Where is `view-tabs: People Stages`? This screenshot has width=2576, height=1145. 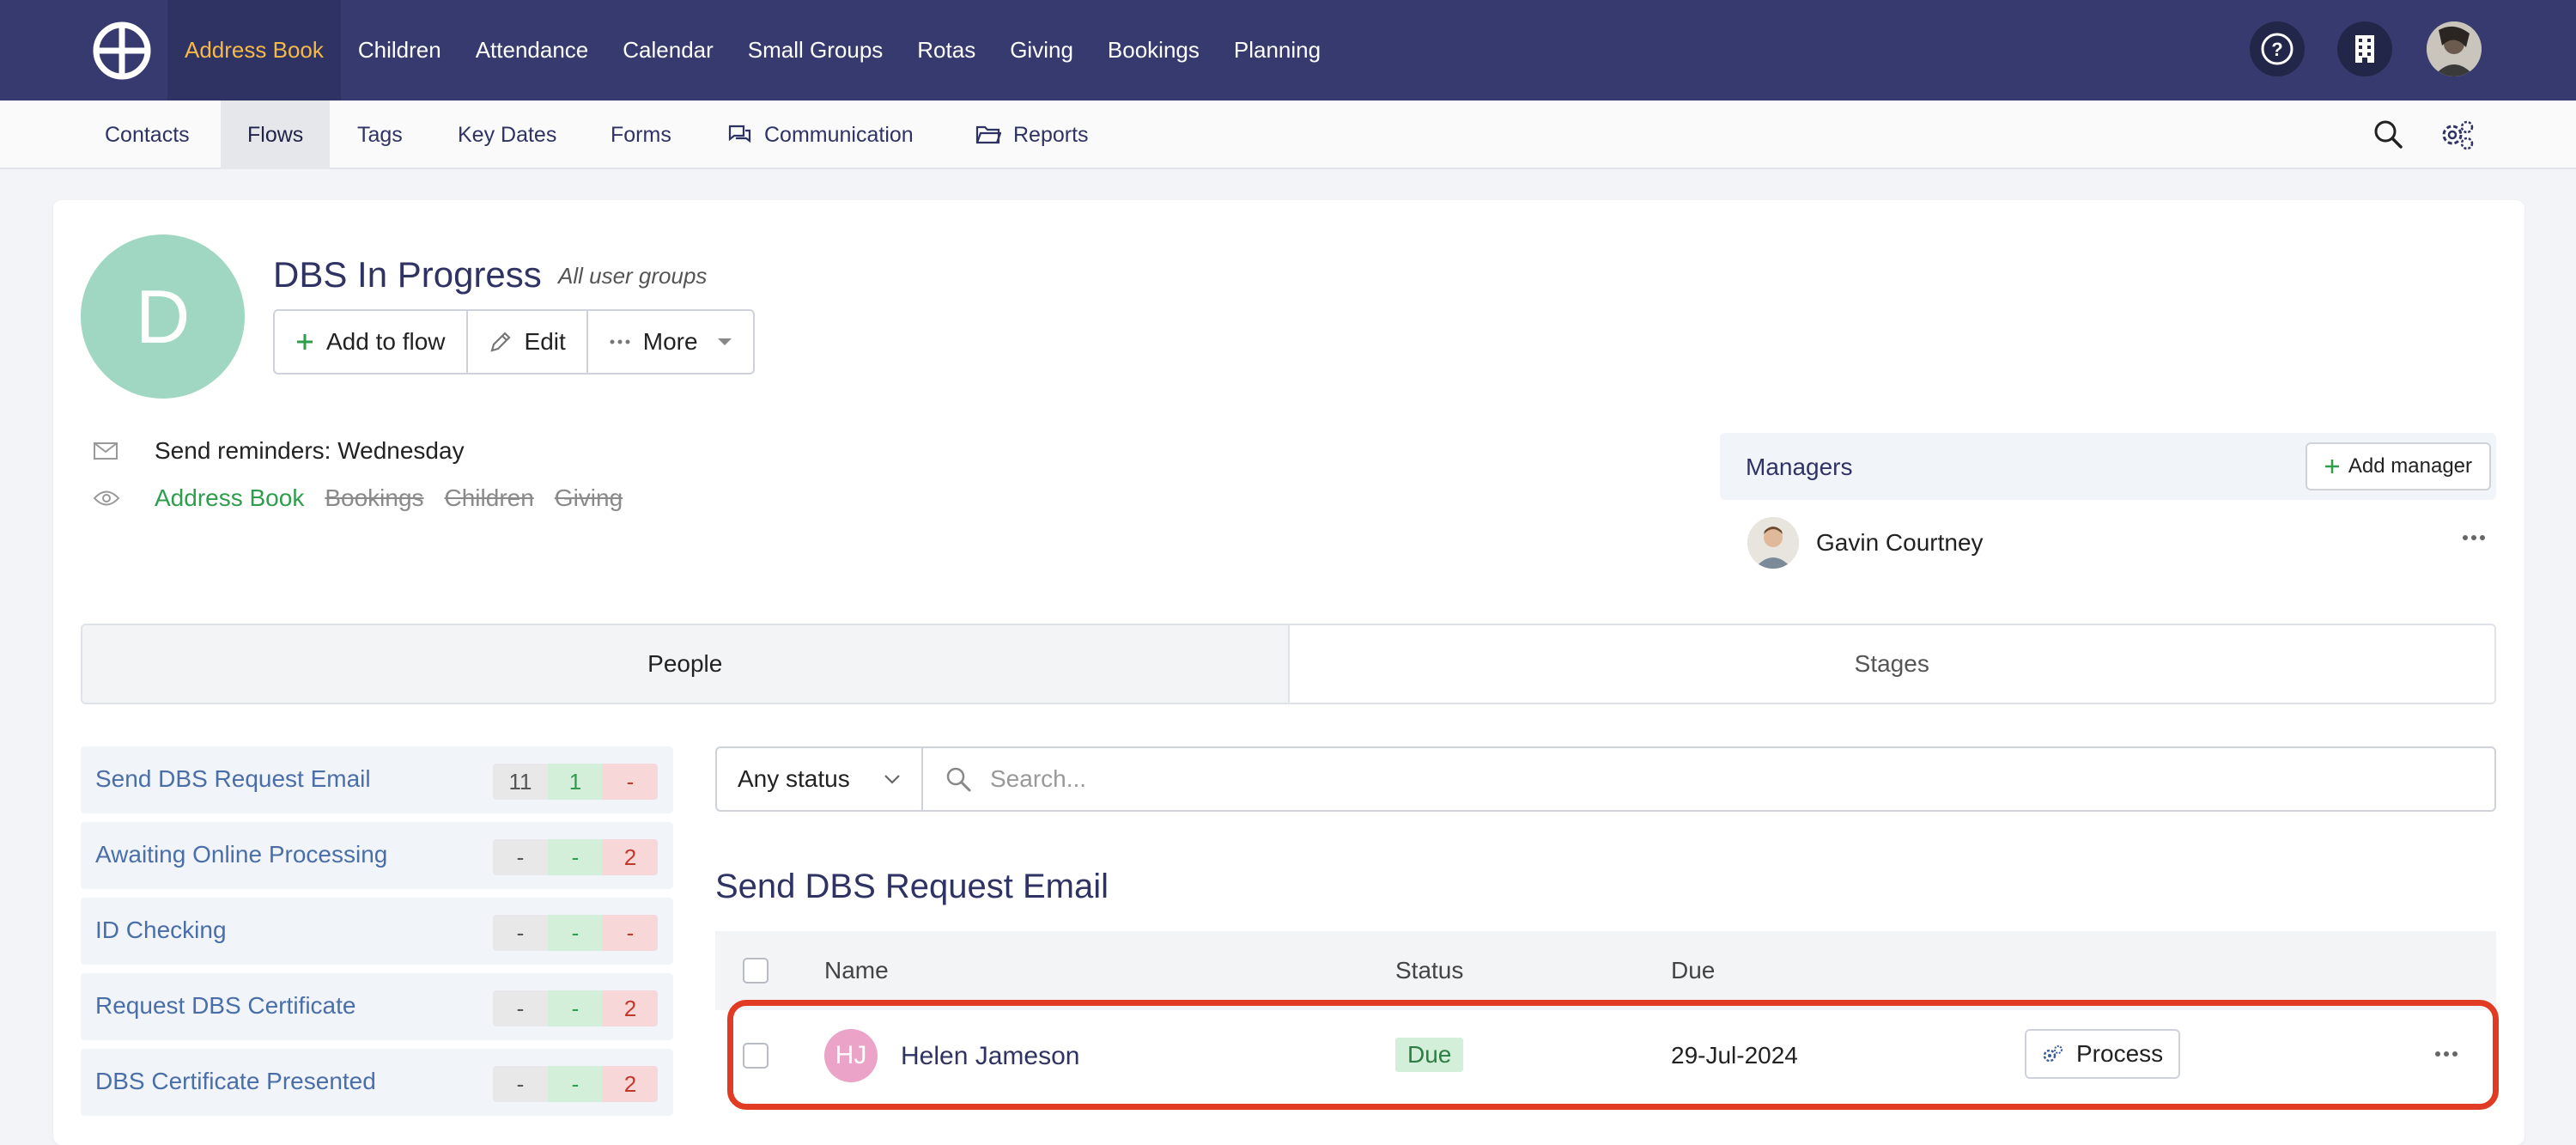
view-tabs: People Stages is located at coordinates (1288, 664).